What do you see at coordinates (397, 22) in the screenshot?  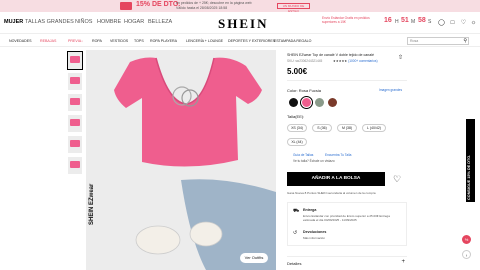 I see `countdown-h: H` at bounding box center [397, 22].